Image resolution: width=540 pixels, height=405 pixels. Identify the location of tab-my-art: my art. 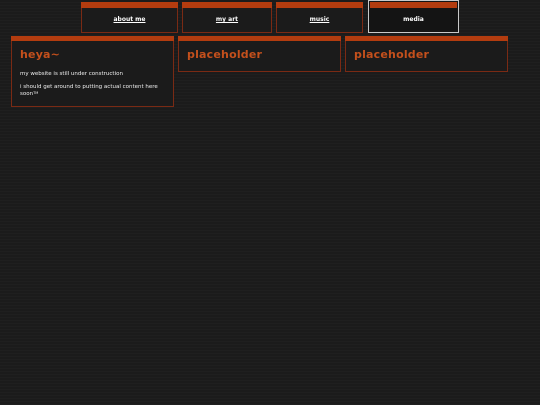
(227, 17).